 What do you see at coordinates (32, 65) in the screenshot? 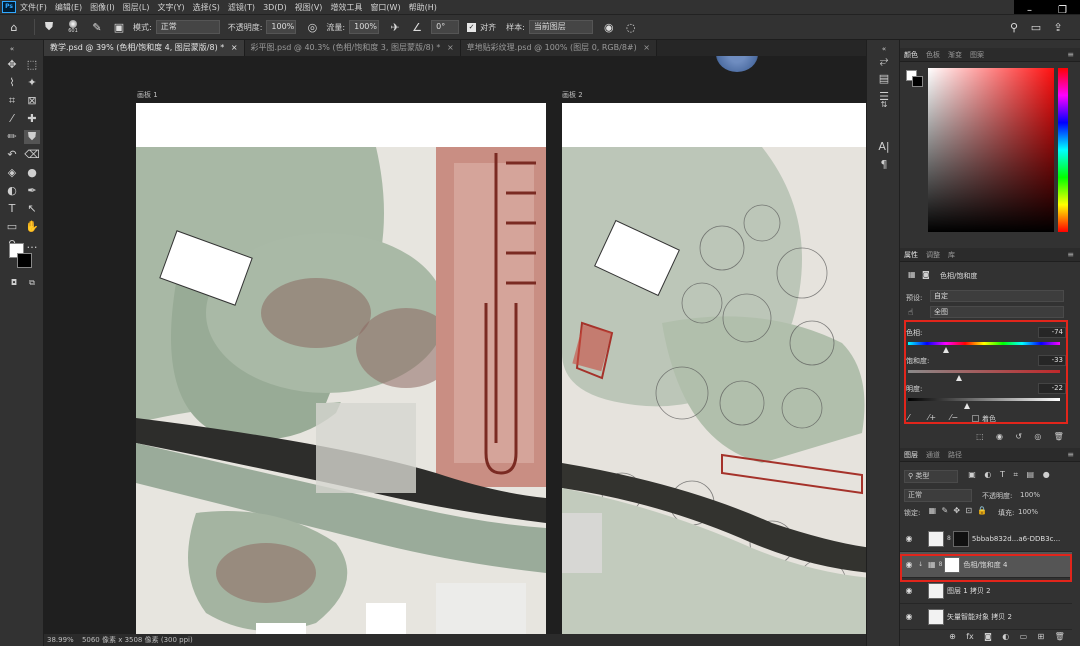
I see `marquee-tool-icon: ⬚` at bounding box center [32, 65].